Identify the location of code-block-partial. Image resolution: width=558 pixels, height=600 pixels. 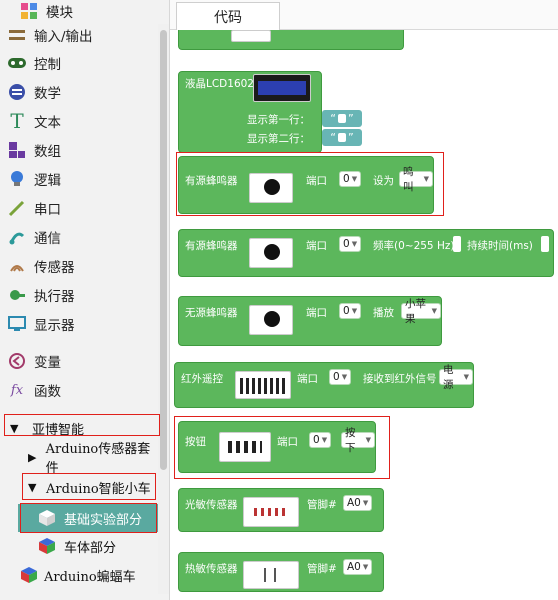
(291, 40).